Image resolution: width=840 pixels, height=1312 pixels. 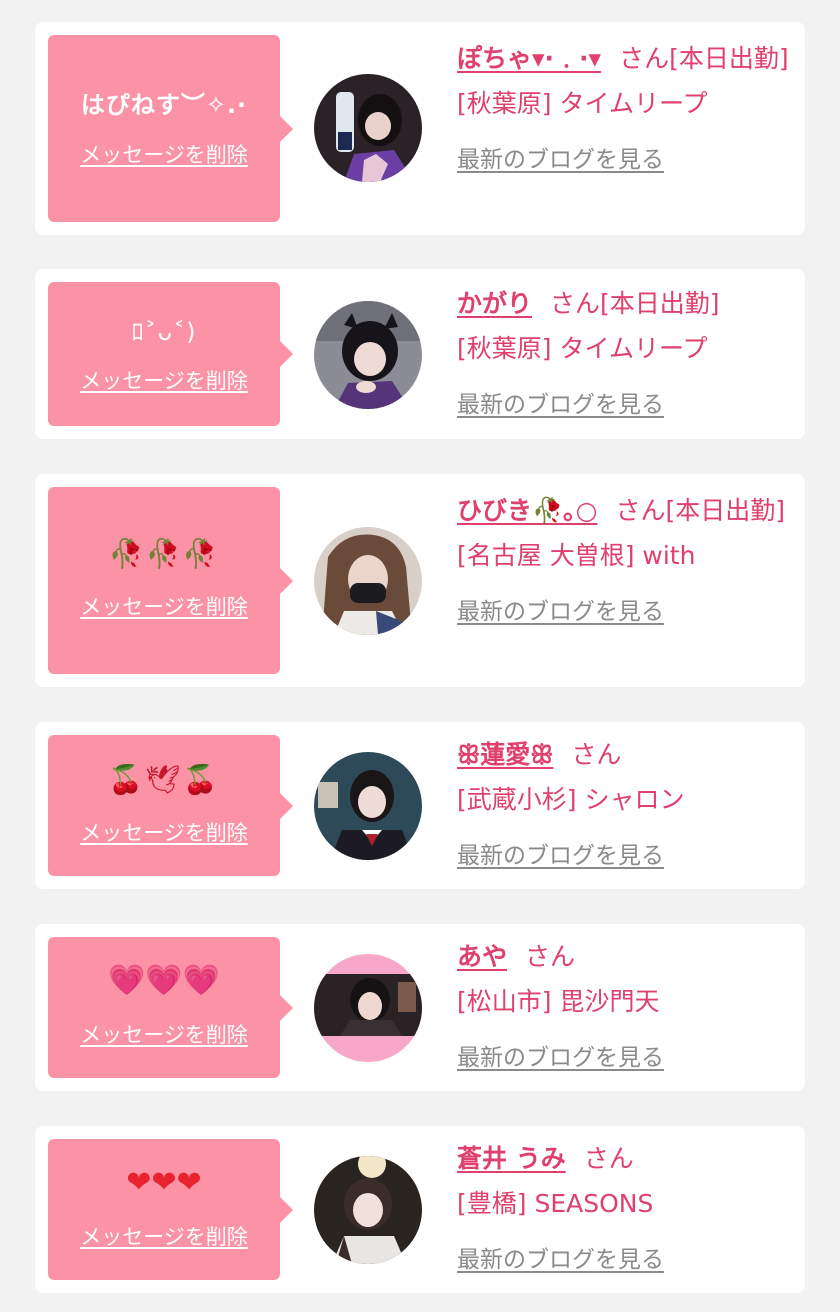 I want to click on message-text: 💗💗💗, so click(x=164, y=980).